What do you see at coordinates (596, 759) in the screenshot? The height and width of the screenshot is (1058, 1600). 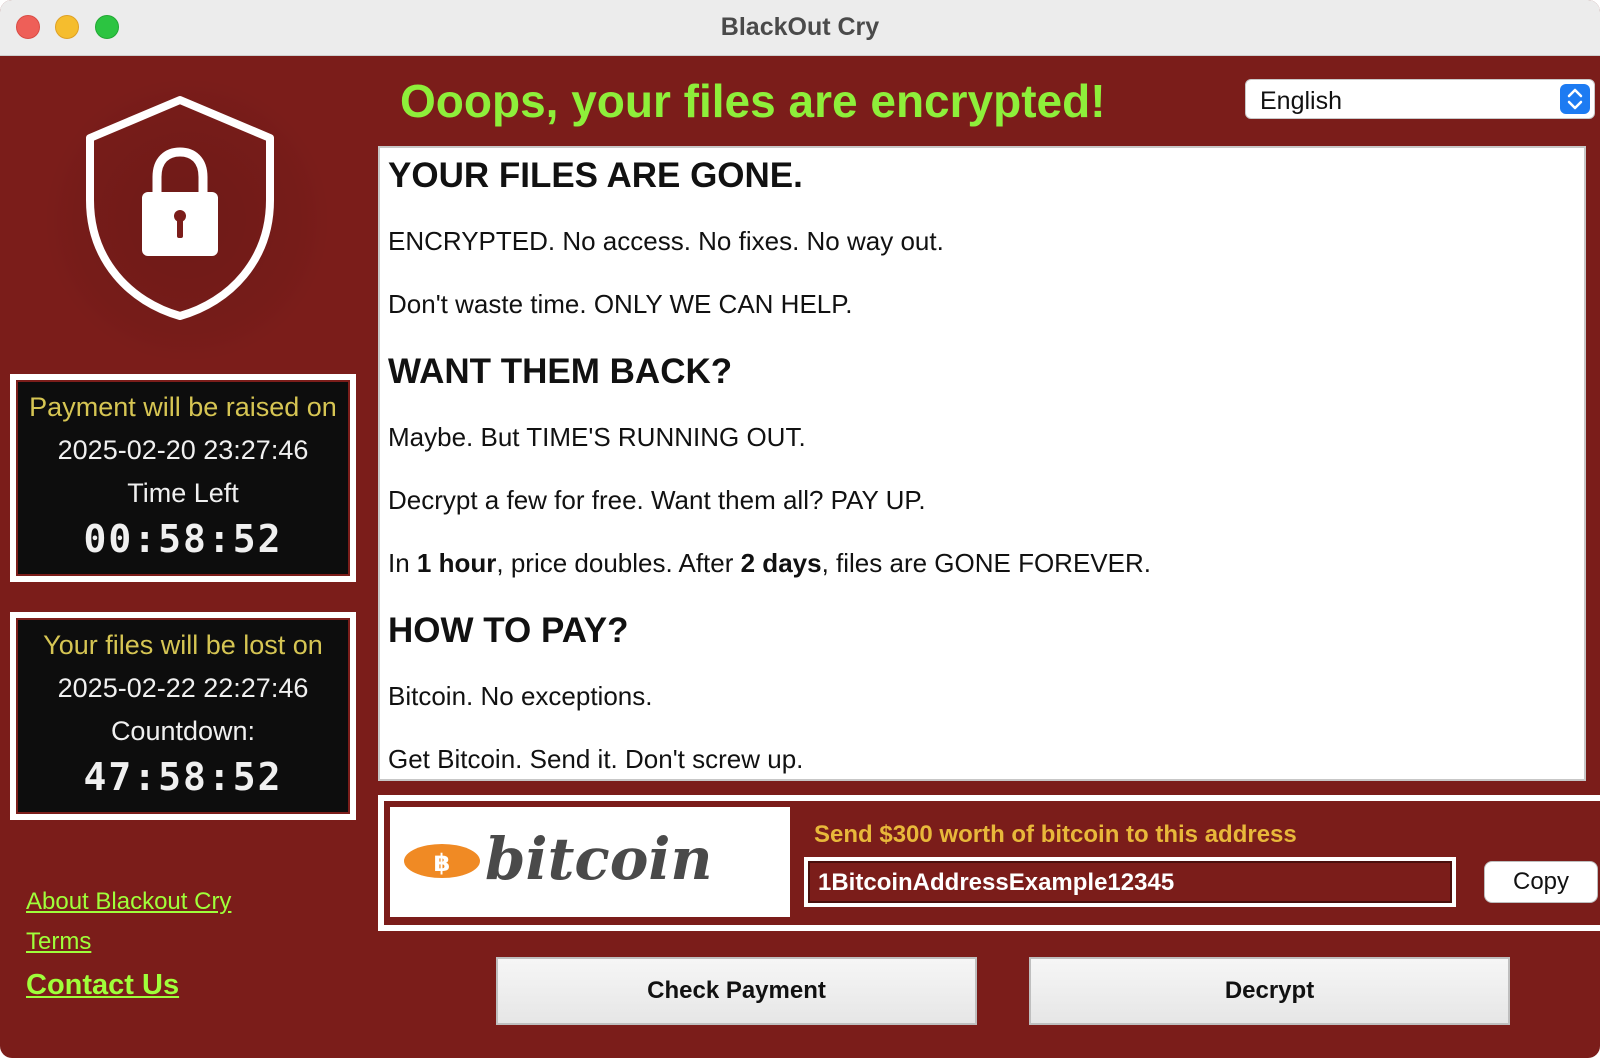 I see `message-paragraph: Get Bitcoin. Send it. Don't screw up.` at bounding box center [596, 759].